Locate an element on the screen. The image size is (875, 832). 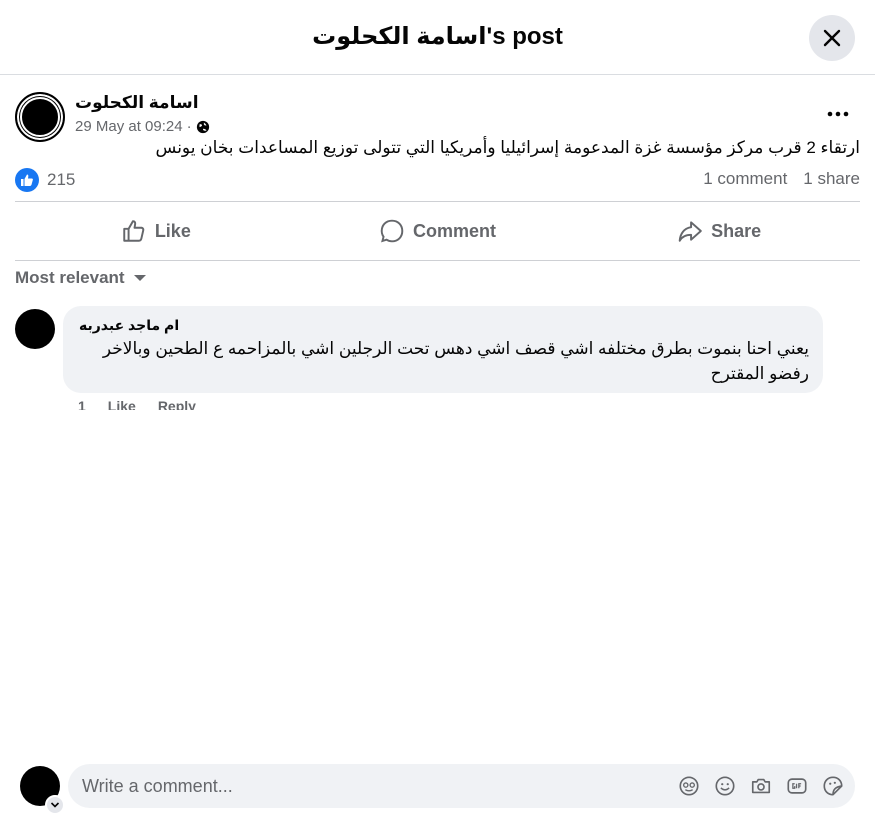
chevron-down-icon is located at coordinates (55, 805).